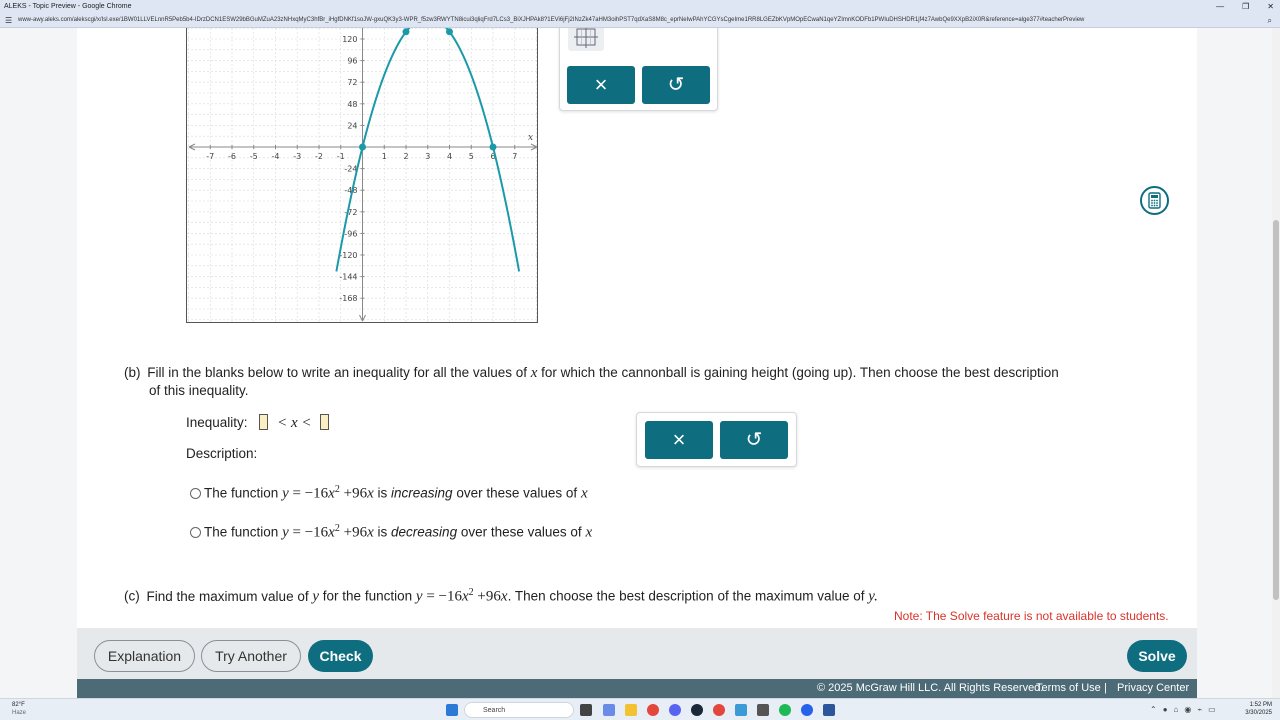 The image size is (1280, 720). I want to click on answer-tool-panel: × ↺, so click(716, 439).